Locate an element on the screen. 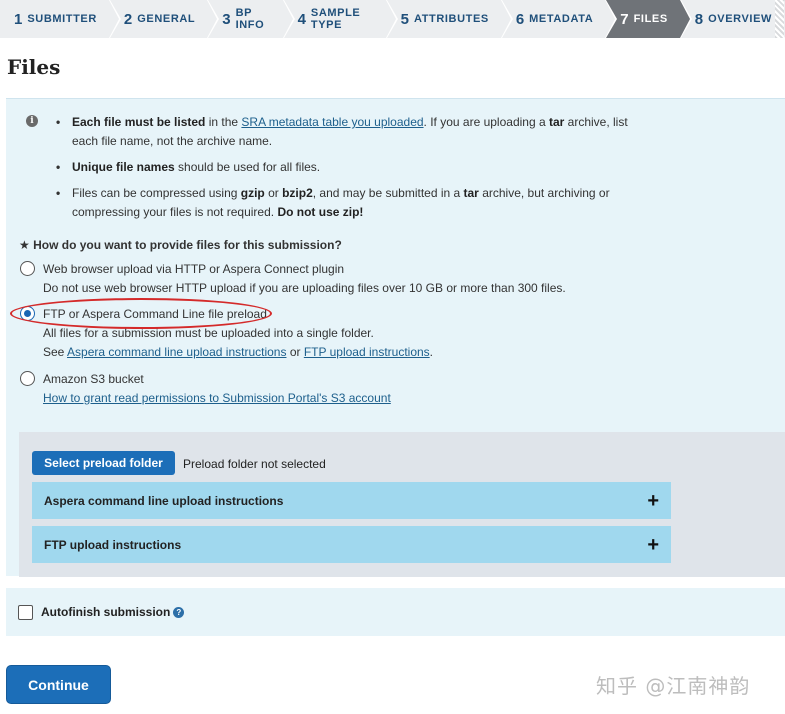 The width and height of the screenshot is (785, 714). step-general: 2 GENERAL is located at coordinates (164, 19).